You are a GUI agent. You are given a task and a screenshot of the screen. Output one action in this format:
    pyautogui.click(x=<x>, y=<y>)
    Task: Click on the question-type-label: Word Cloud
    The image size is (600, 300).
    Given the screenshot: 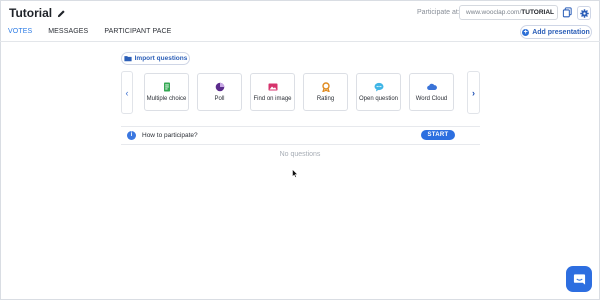 What is the action you would take?
    pyautogui.click(x=431, y=99)
    